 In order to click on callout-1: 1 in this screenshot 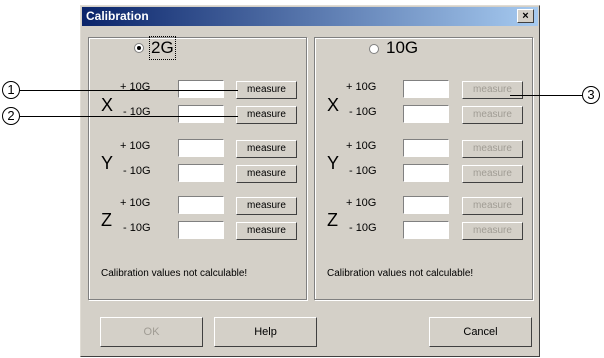, I will do `click(11, 90)`.